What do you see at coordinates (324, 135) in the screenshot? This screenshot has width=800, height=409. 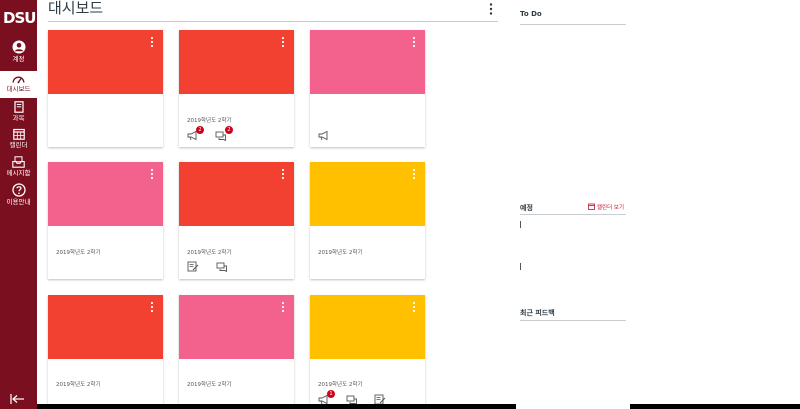 I see `announcement-icon` at bounding box center [324, 135].